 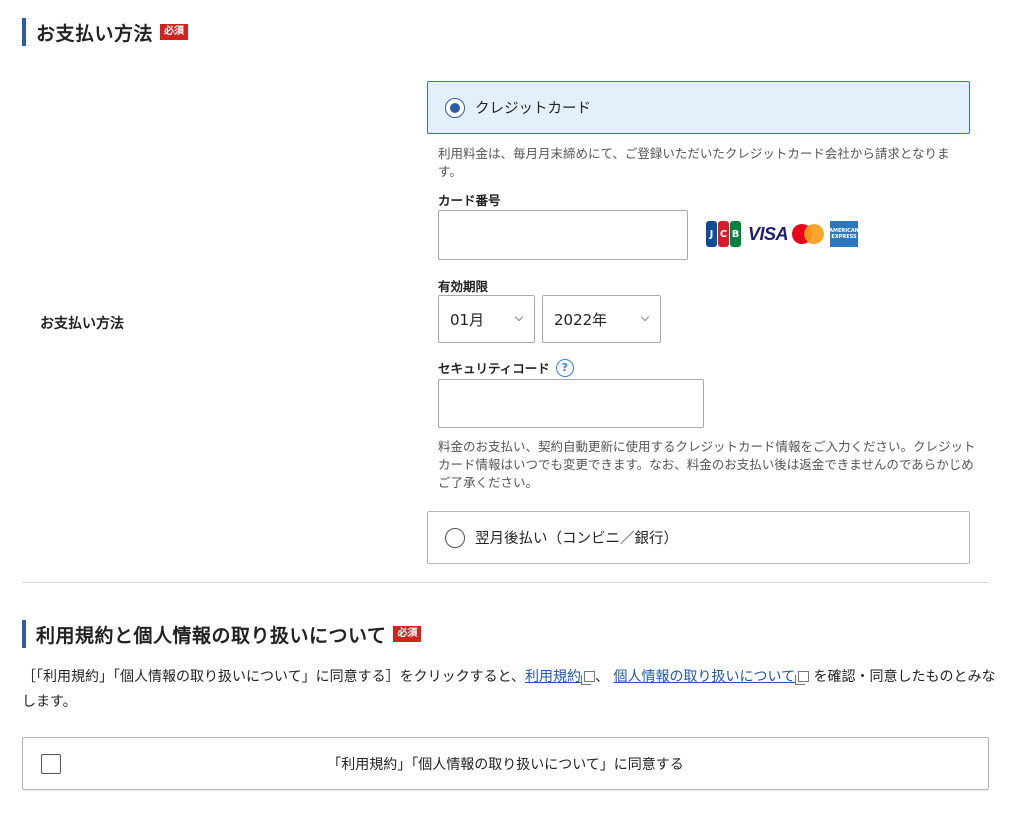 What do you see at coordinates (553, 677) in the screenshot?
I see `terms-link: 利用規約` at bounding box center [553, 677].